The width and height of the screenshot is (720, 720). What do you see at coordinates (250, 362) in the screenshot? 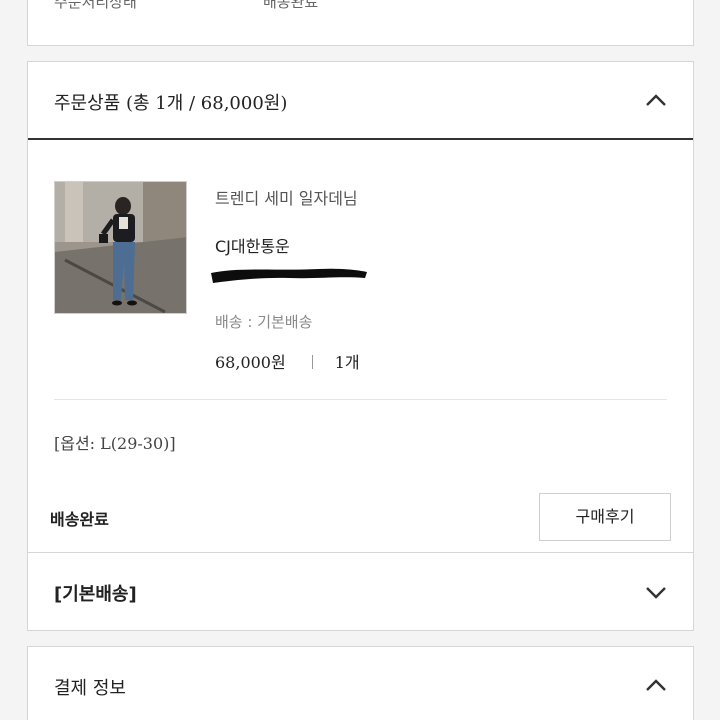
I see `product-price: 68,000원` at bounding box center [250, 362].